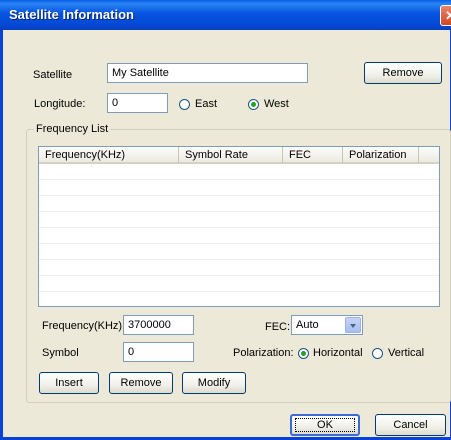  Describe the element at coordinates (276, 104) in the screenshot. I see `west-label: West` at that location.